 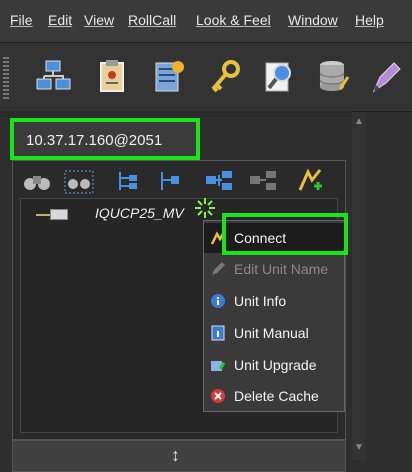 I want to click on menu-window: Window, so click(x=313, y=20).